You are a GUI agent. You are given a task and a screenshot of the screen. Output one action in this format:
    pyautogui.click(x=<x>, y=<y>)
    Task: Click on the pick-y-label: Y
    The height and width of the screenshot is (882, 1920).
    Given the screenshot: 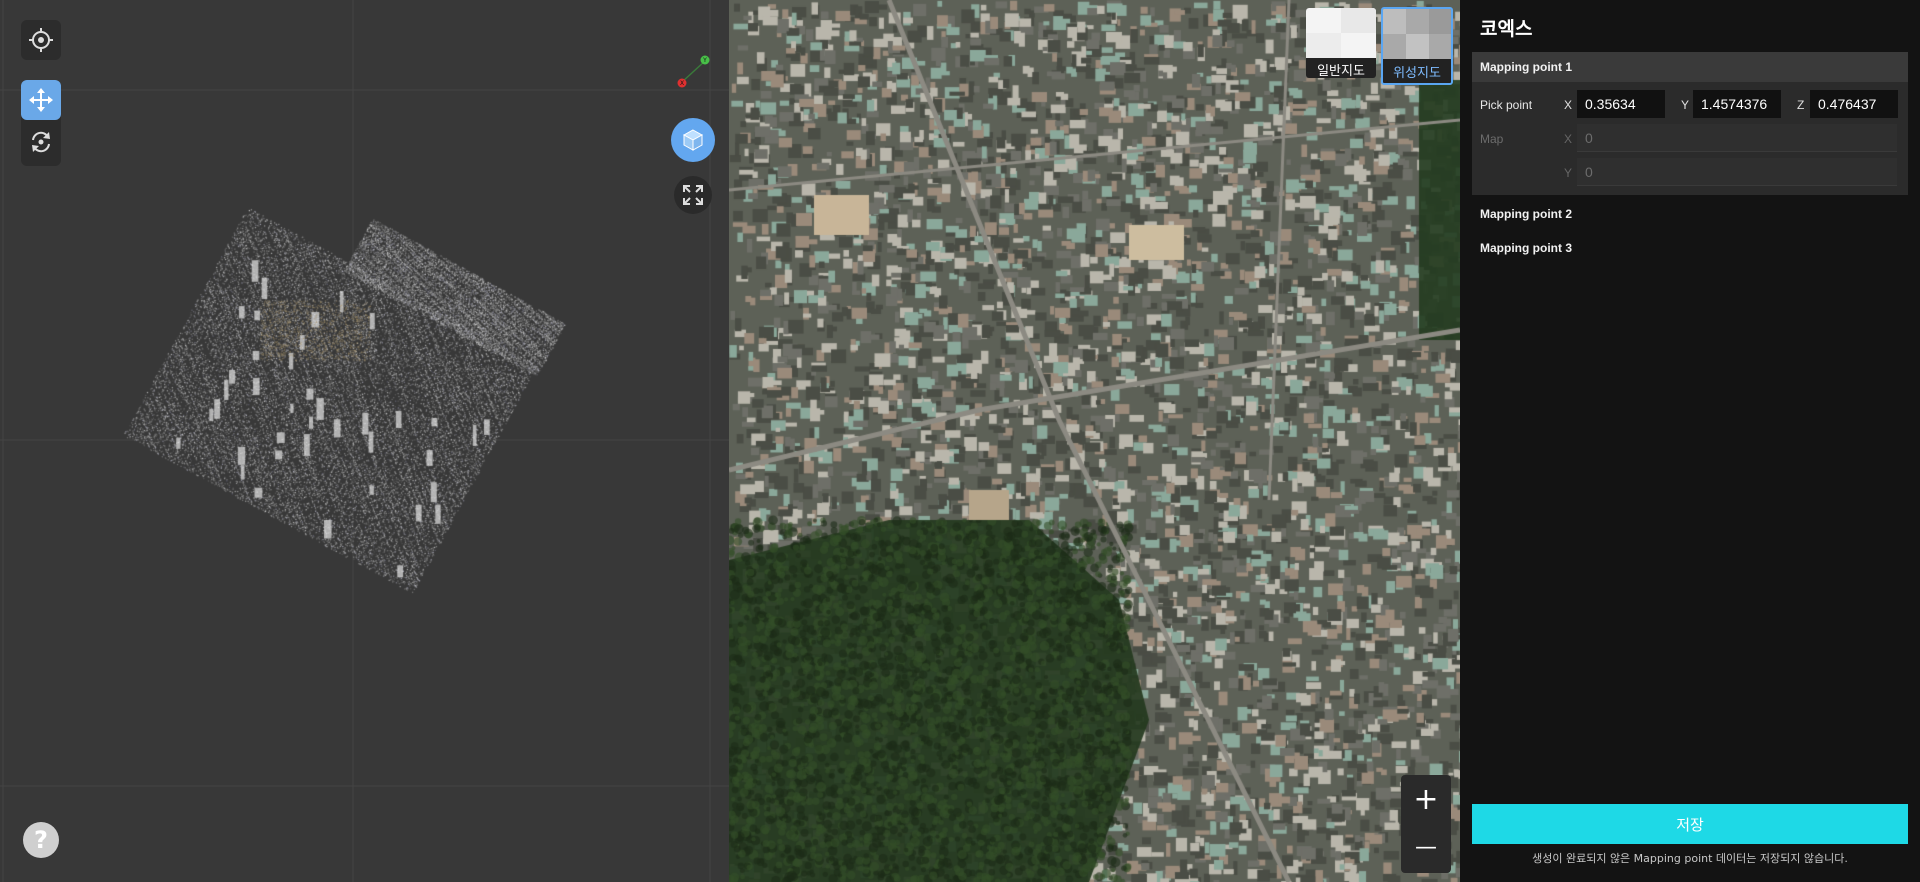 What is the action you would take?
    pyautogui.click(x=1685, y=105)
    